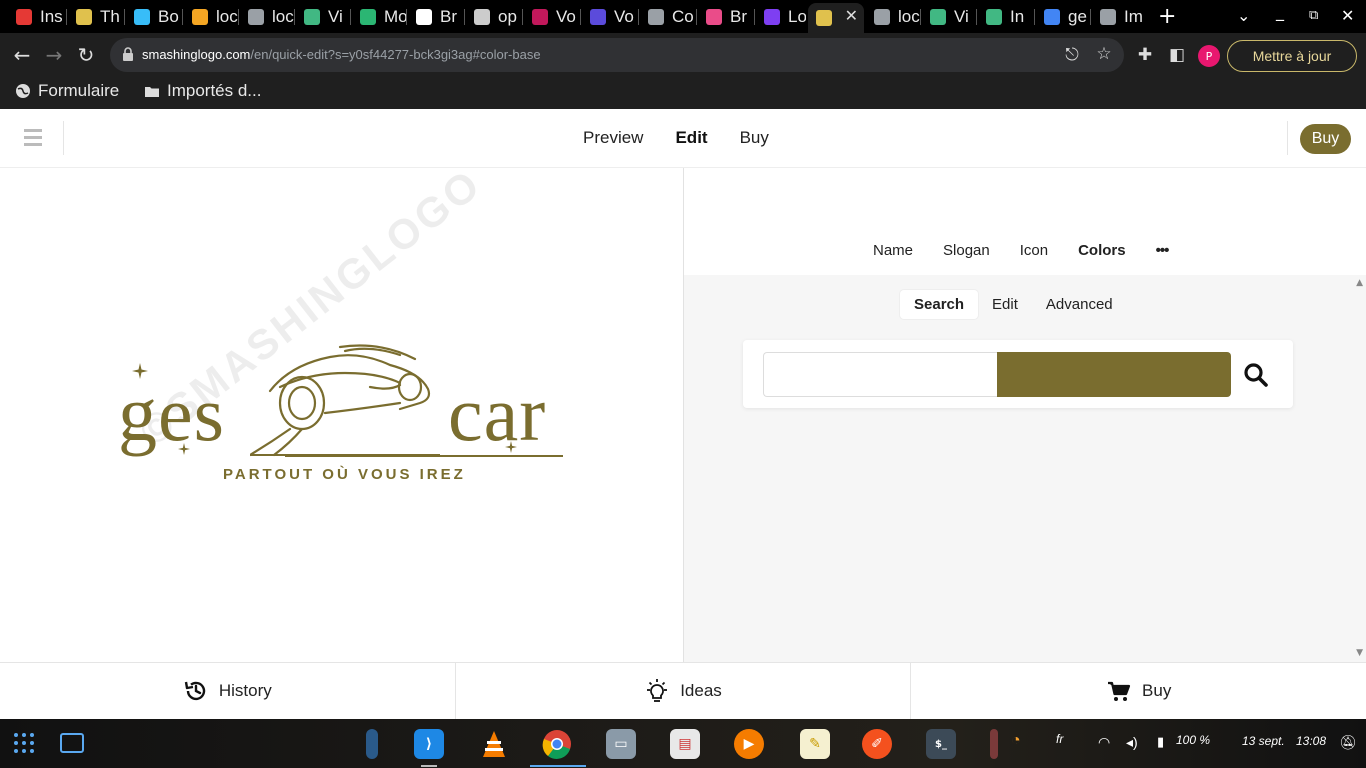 This screenshot has height=768, width=1366. What do you see at coordinates (24, 743) in the screenshot?
I see `app-grid-icon` at bounding box center [24, 743].